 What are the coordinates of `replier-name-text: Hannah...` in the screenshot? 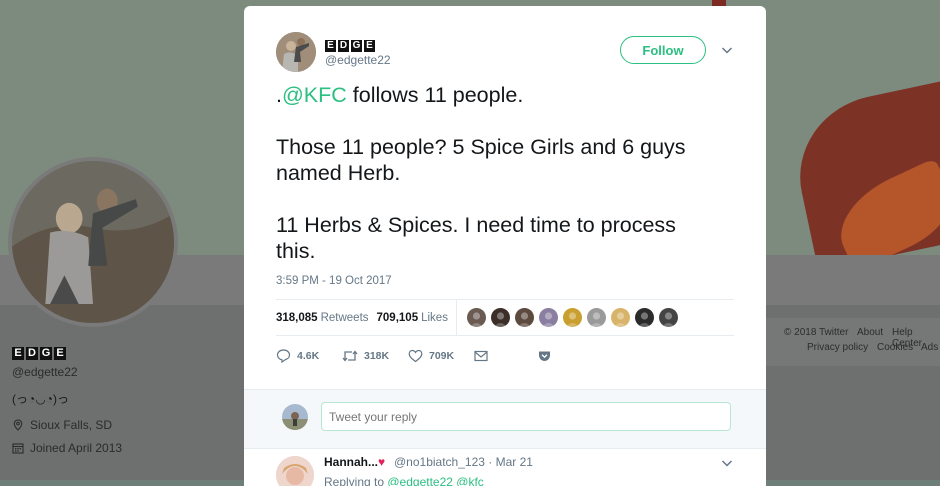 It's located at (351, 462).